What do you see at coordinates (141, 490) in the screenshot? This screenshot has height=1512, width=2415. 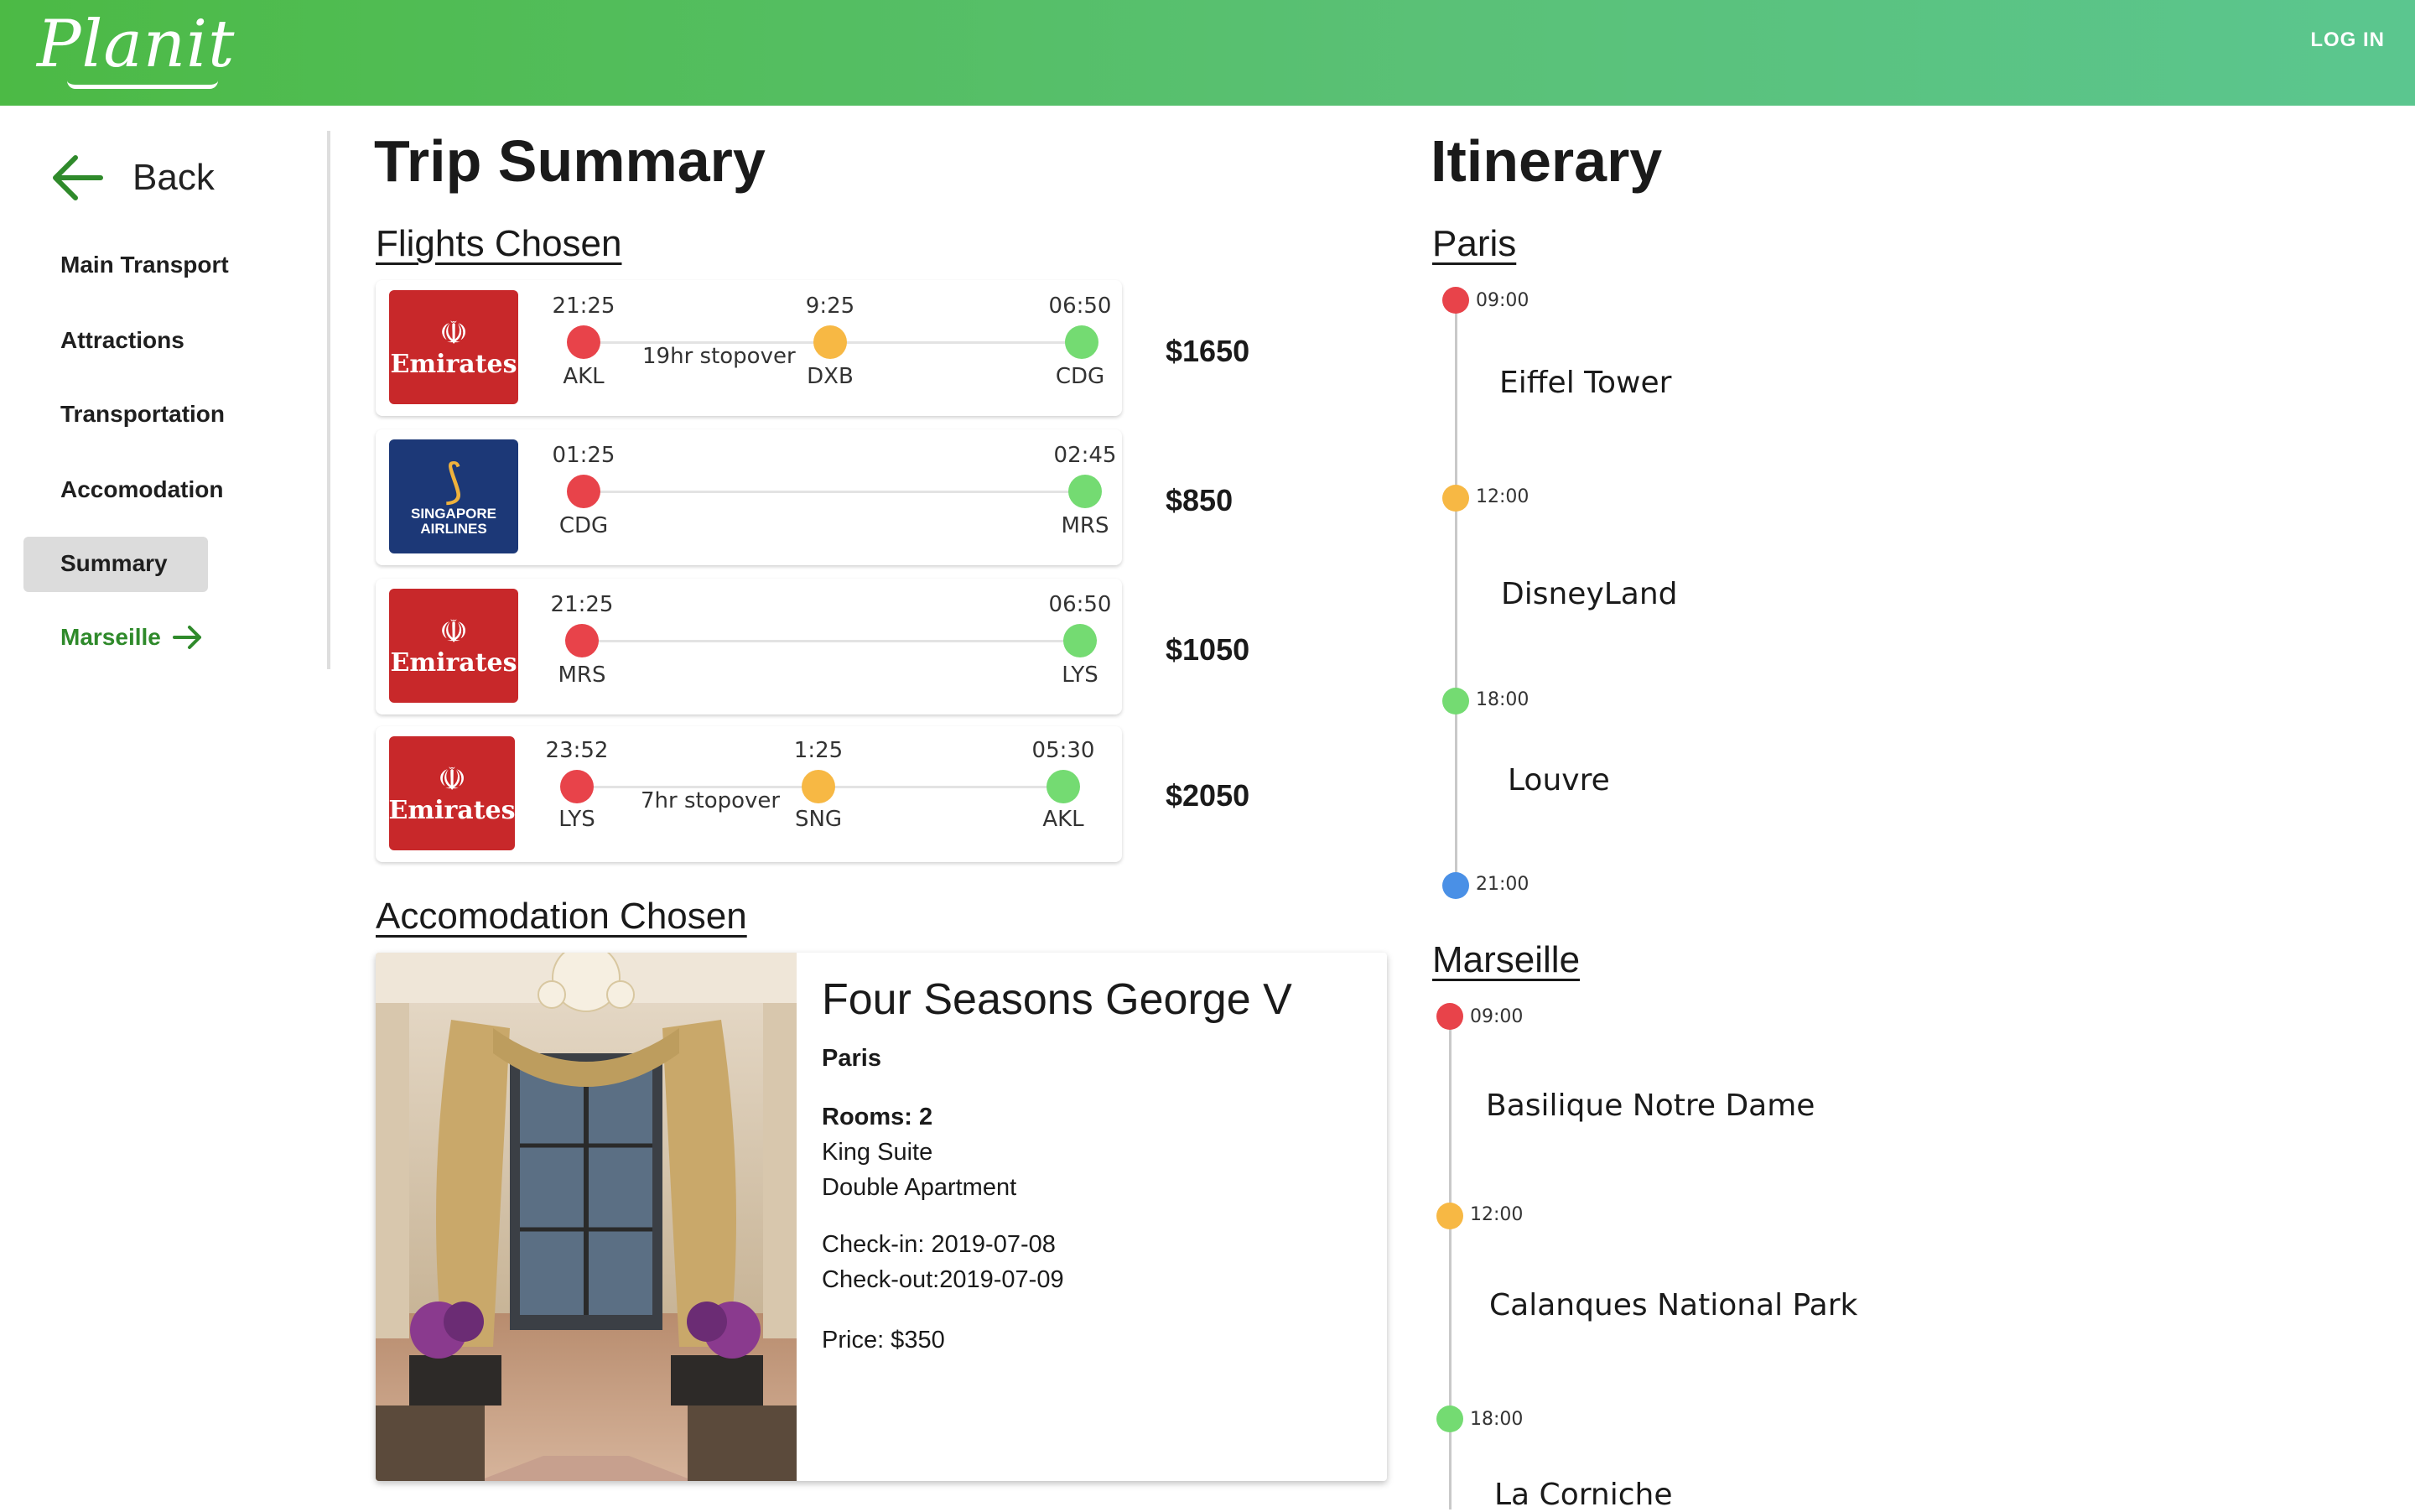 I see `sidebar-item-accomodation: Accomodation` at bounding box center [141, 490].